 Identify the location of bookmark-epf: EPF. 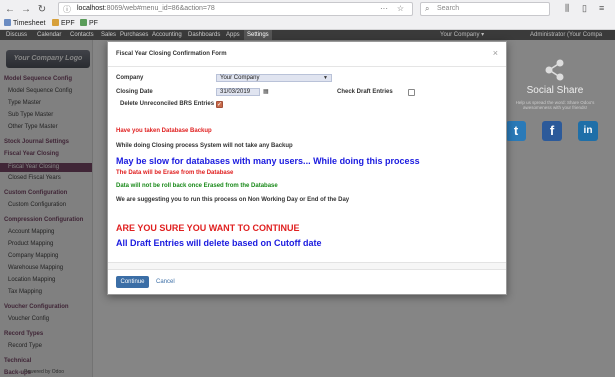
(63, 23).